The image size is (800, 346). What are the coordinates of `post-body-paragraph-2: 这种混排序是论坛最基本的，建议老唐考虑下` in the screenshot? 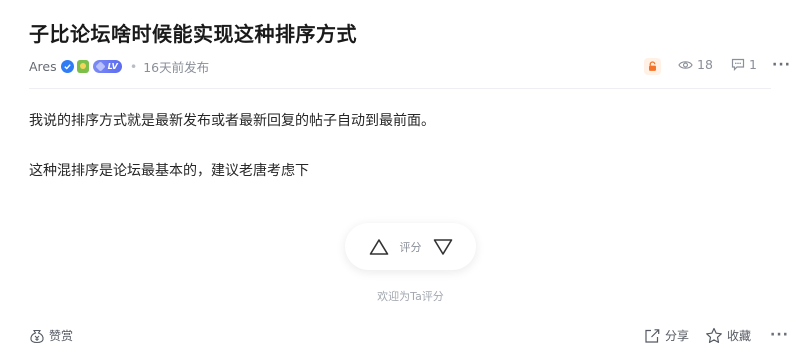 It's located at (169, 171).